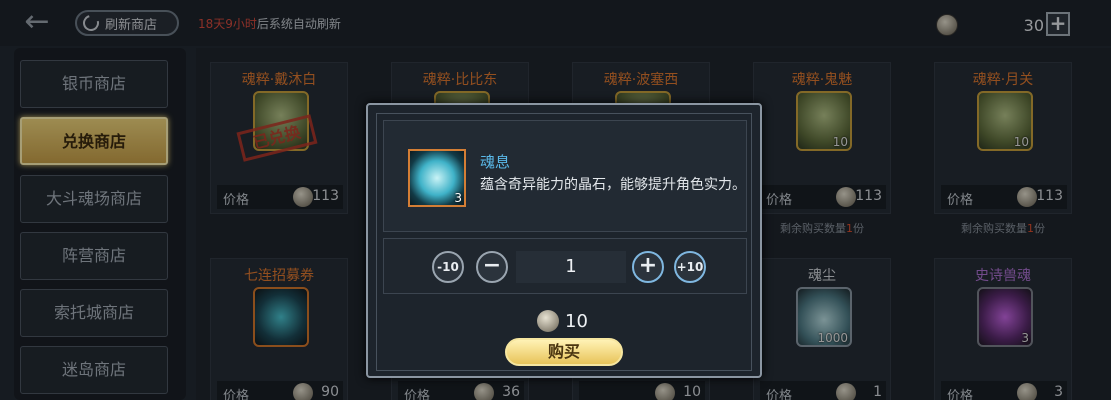  Describe the element at coordinates (495, 162) in the screenshot. I see `item-name: 魂息` at that location.